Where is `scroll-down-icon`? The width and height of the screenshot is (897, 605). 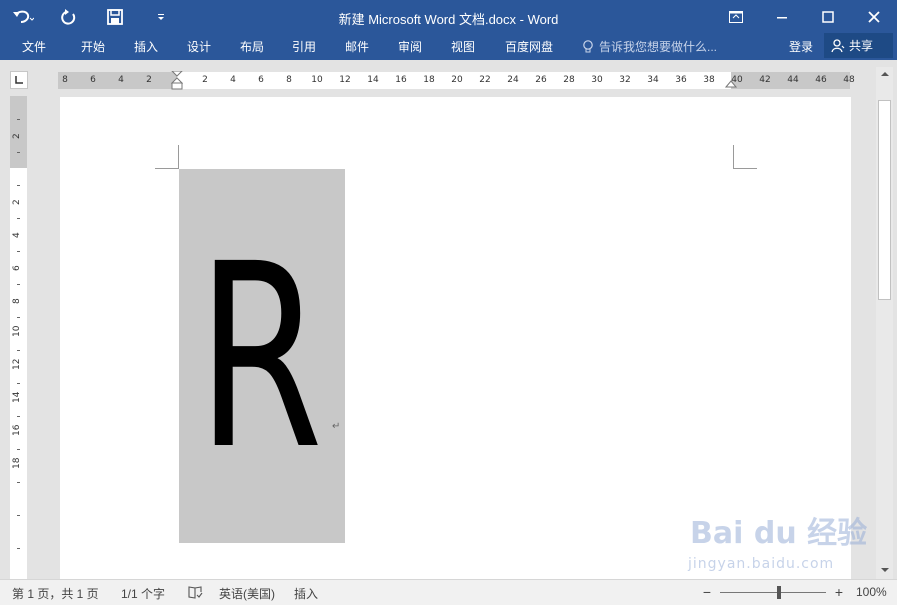
scroll-down-icon is located at coordinates (884, 570).